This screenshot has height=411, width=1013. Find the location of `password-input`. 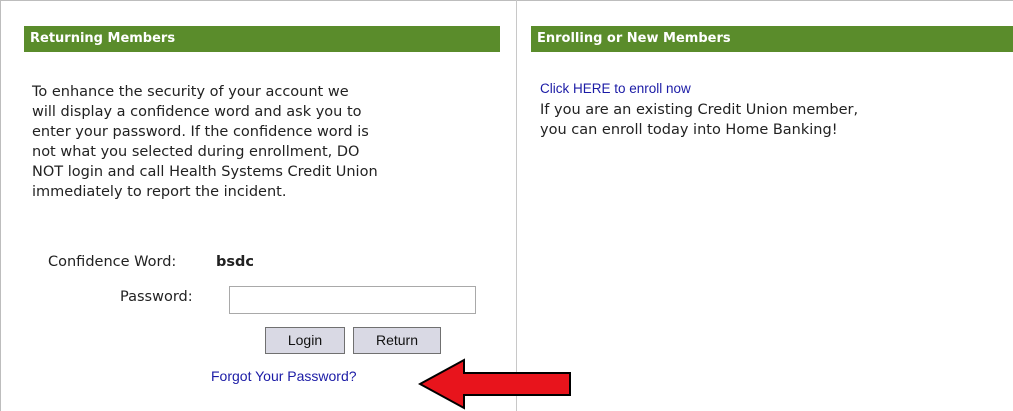

password-input is located at coordinates (352, 300).